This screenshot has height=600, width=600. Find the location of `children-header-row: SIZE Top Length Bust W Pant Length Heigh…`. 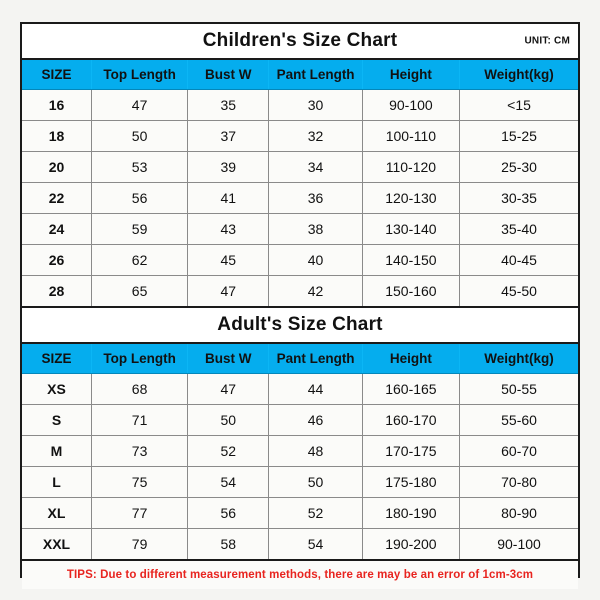

children-header-row: SIZE Top Length Bust W Pant Length Heigh… is located at coordinates (300, 75).